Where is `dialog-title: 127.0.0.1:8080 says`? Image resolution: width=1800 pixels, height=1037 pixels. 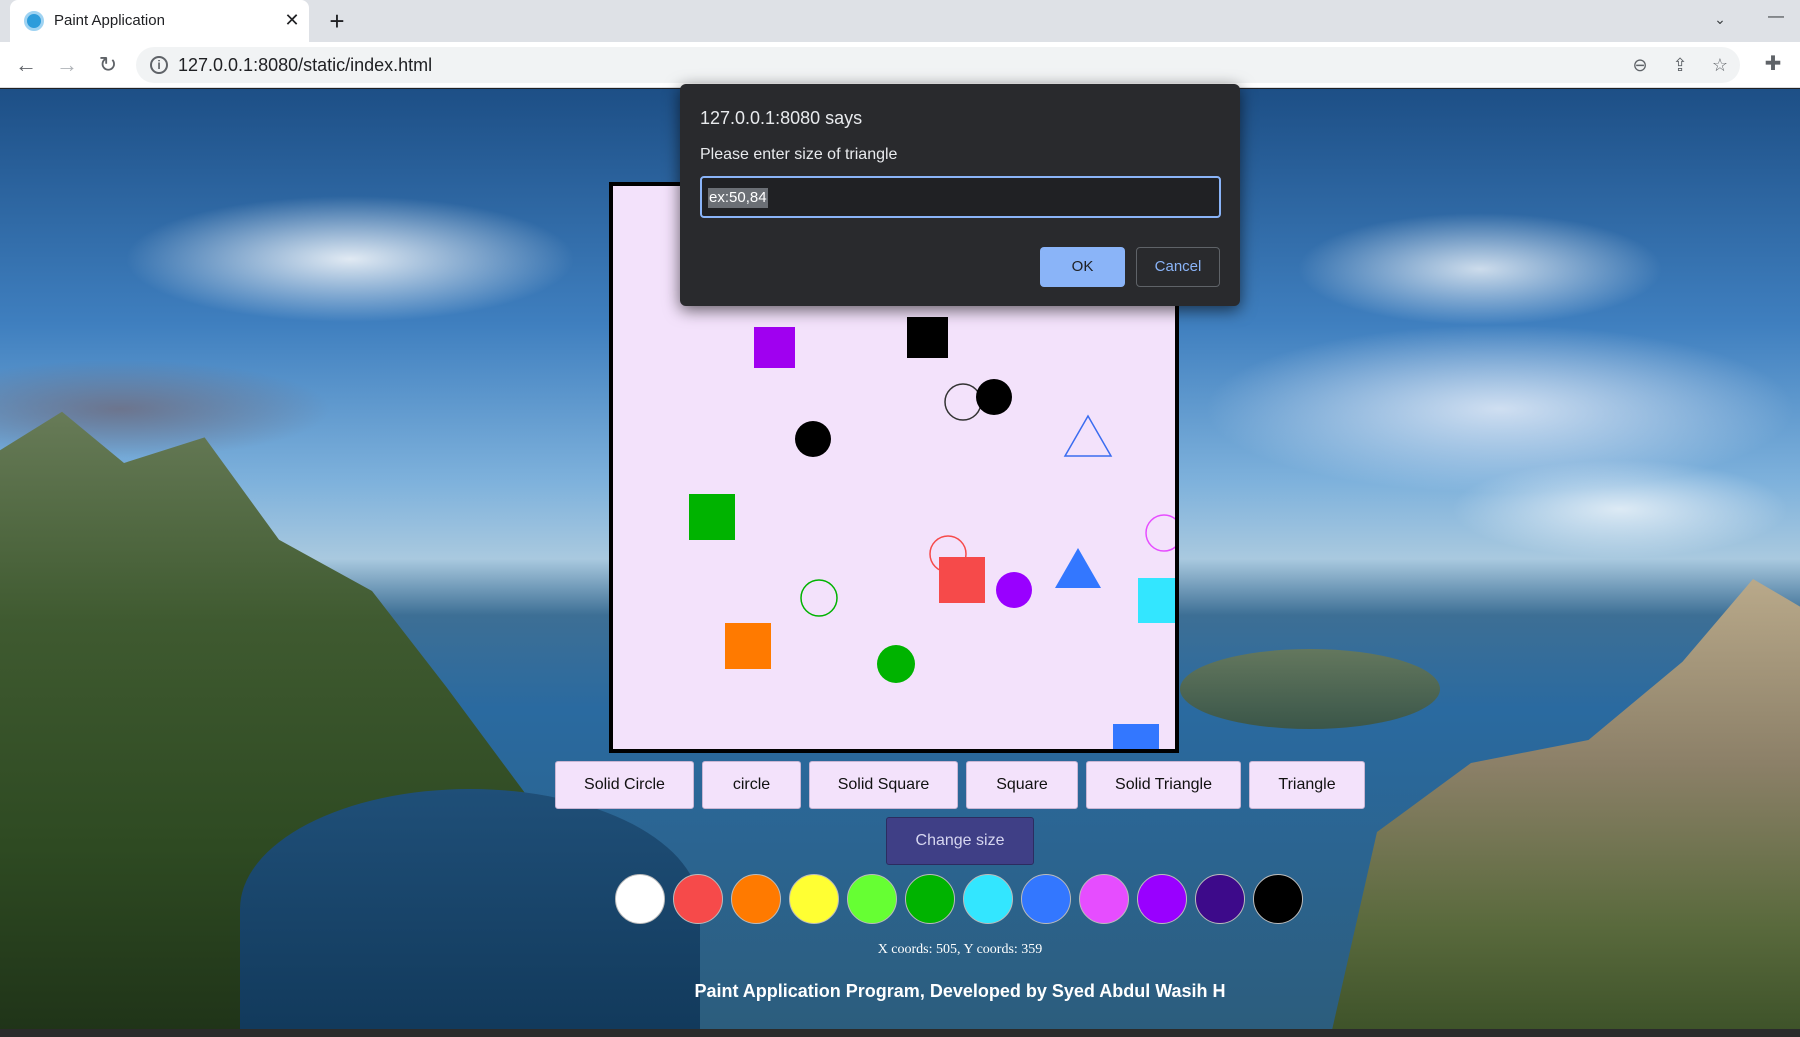
dialog-title: 127.0.0.1:8080 says is located at coordinates (781, 118).